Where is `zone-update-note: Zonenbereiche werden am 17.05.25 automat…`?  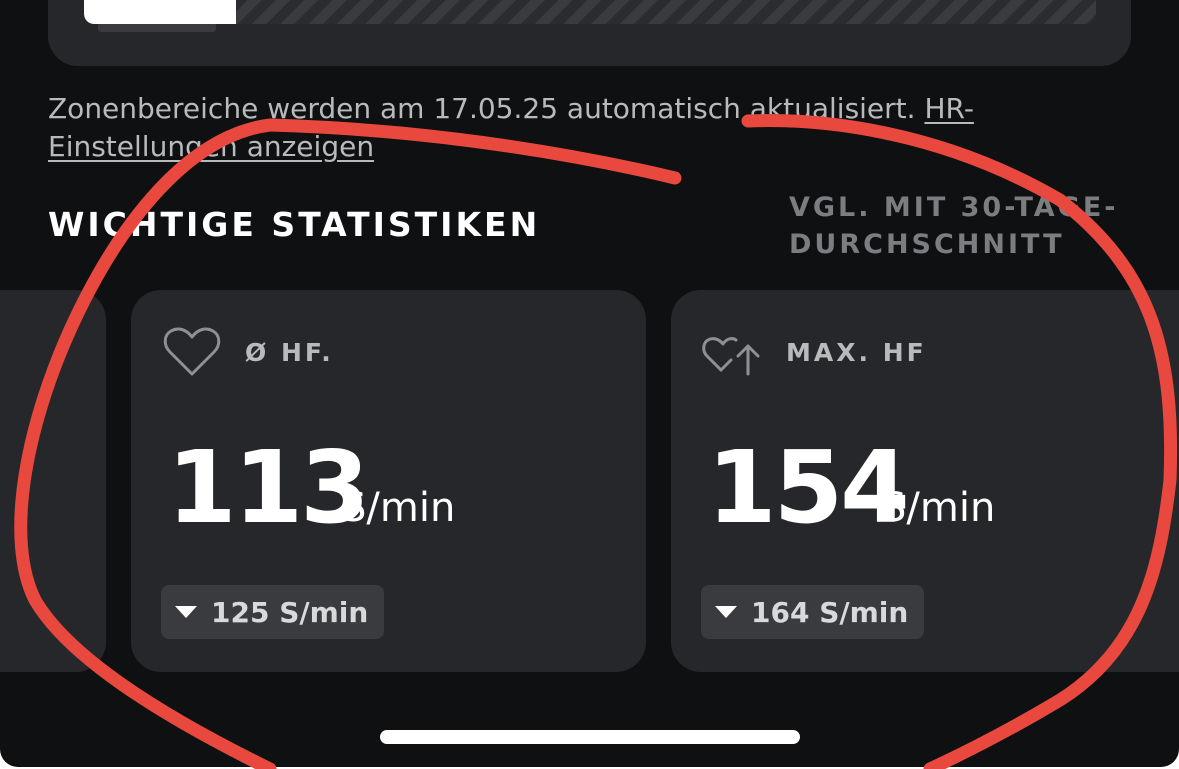 zone-update-note: Zonenbereiche werden am 17.05.25 automat… is located at coordinates (548, 128).